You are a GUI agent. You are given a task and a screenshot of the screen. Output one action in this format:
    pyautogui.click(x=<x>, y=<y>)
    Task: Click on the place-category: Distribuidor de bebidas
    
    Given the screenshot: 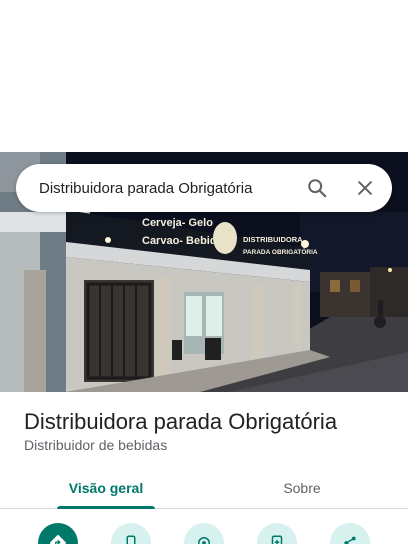 What is the action you would take?
    pyautogui.click(x=96, y=445)
    